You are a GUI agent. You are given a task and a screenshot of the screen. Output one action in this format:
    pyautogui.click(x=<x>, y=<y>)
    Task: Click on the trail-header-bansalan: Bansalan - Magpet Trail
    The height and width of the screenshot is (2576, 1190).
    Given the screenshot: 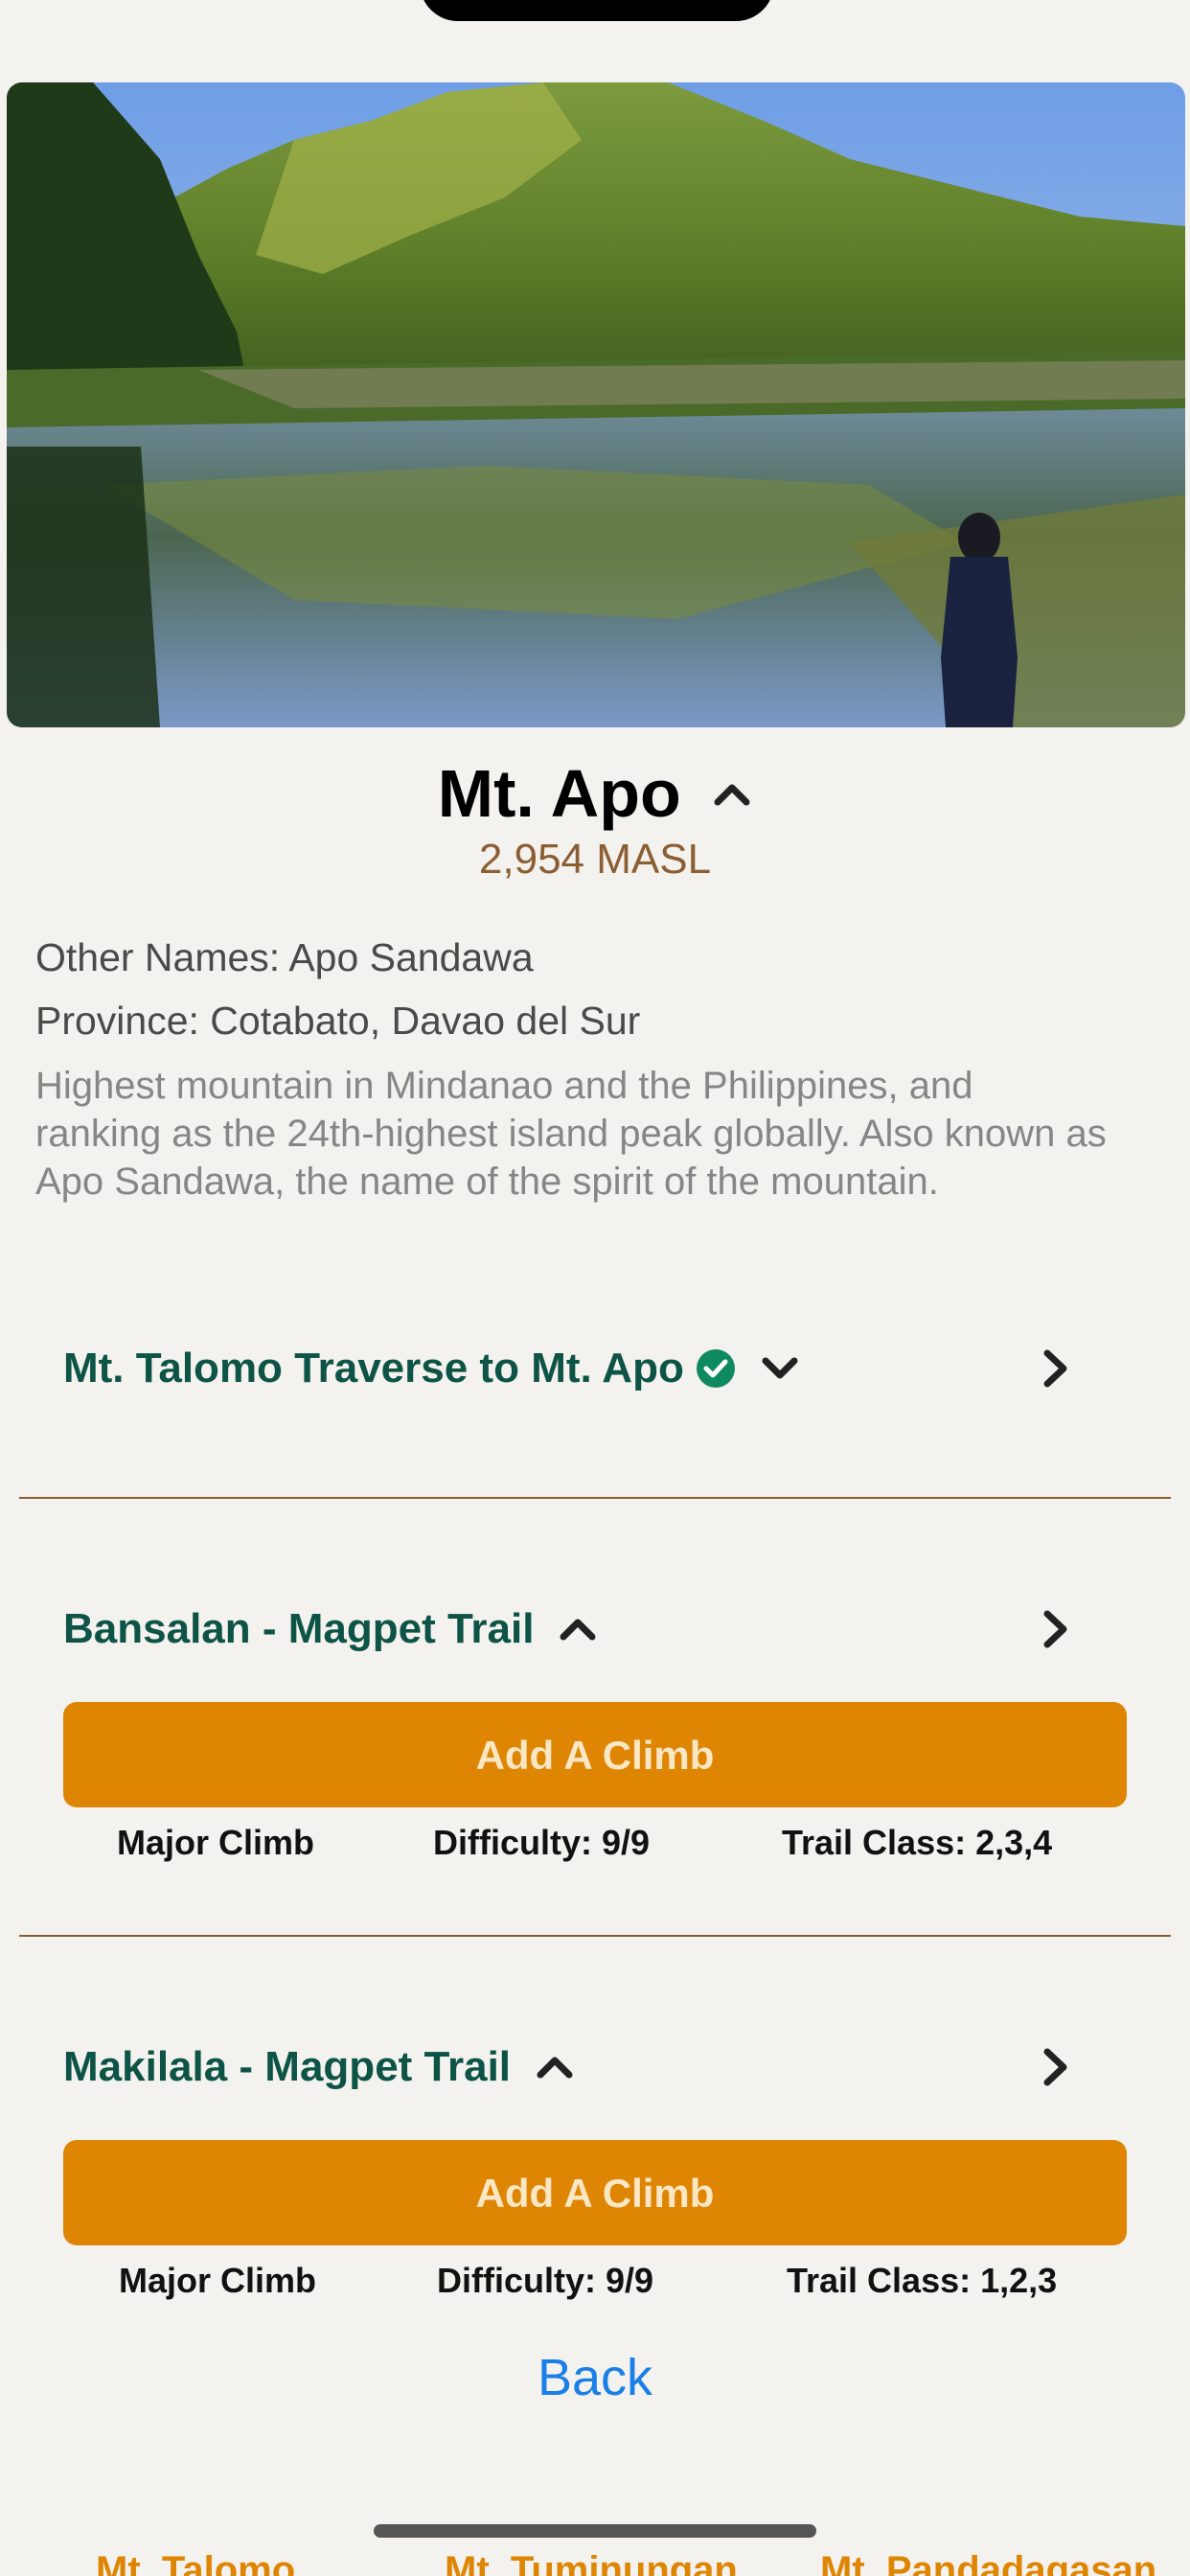 What is the action you would take?
    pyautogui.click(x=330, y=1629)
    